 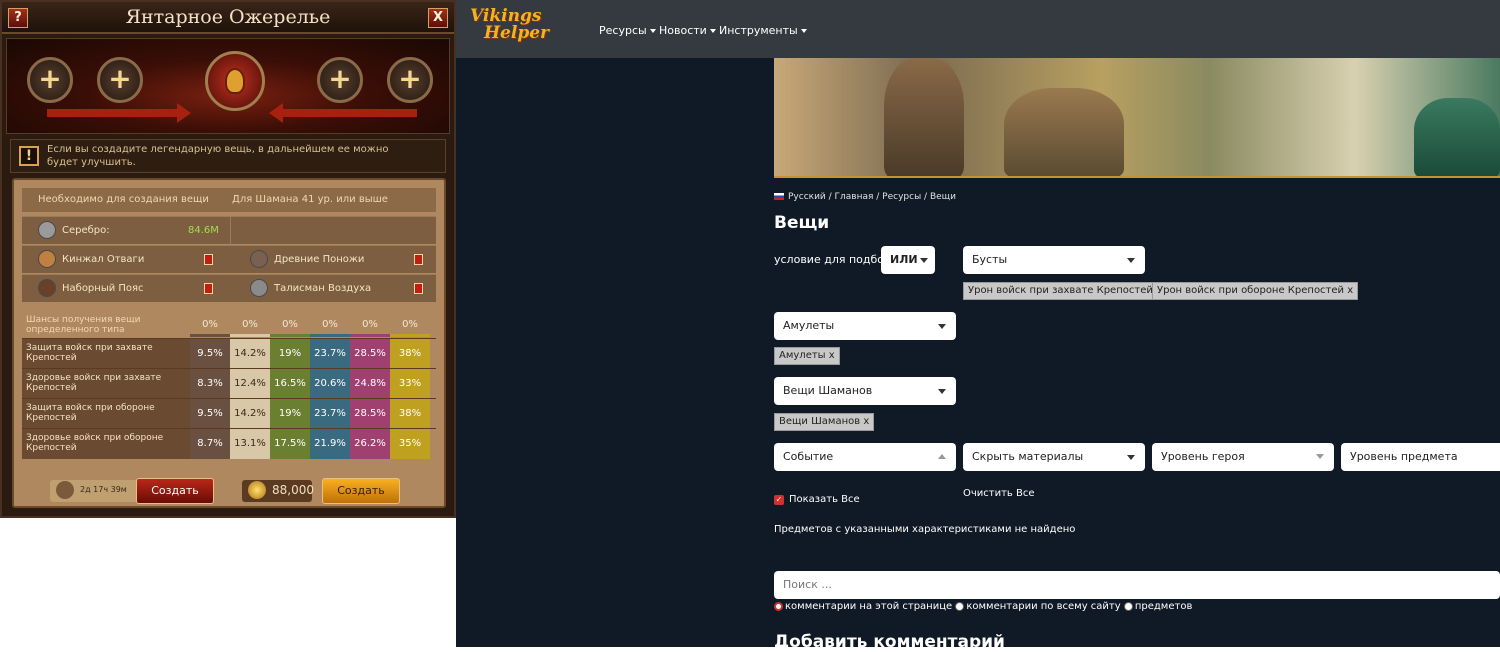 What do you see at coordinates (891, 197) in the screenshot?
I see `breadcrumb-path: / Главная / Ресурсы / Вещи` at bounding box center [891, 197].